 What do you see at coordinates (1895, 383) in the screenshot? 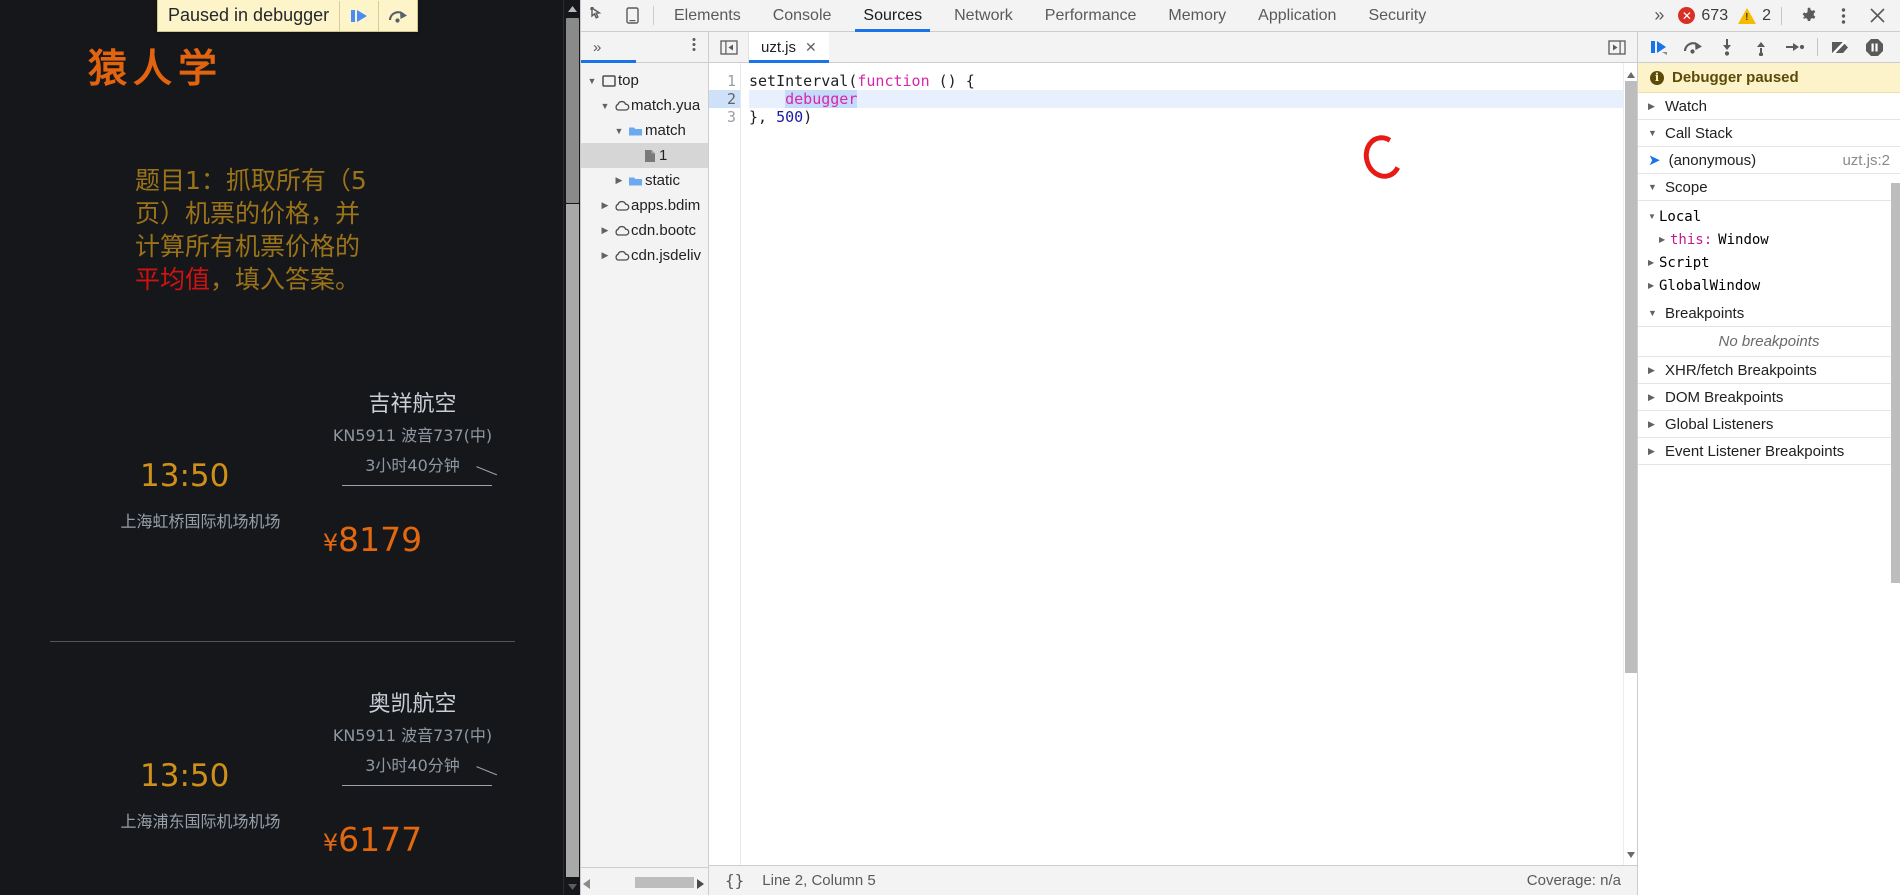
I see `debugger-scrollbar-thumb` at bounding box center [1895, 383].